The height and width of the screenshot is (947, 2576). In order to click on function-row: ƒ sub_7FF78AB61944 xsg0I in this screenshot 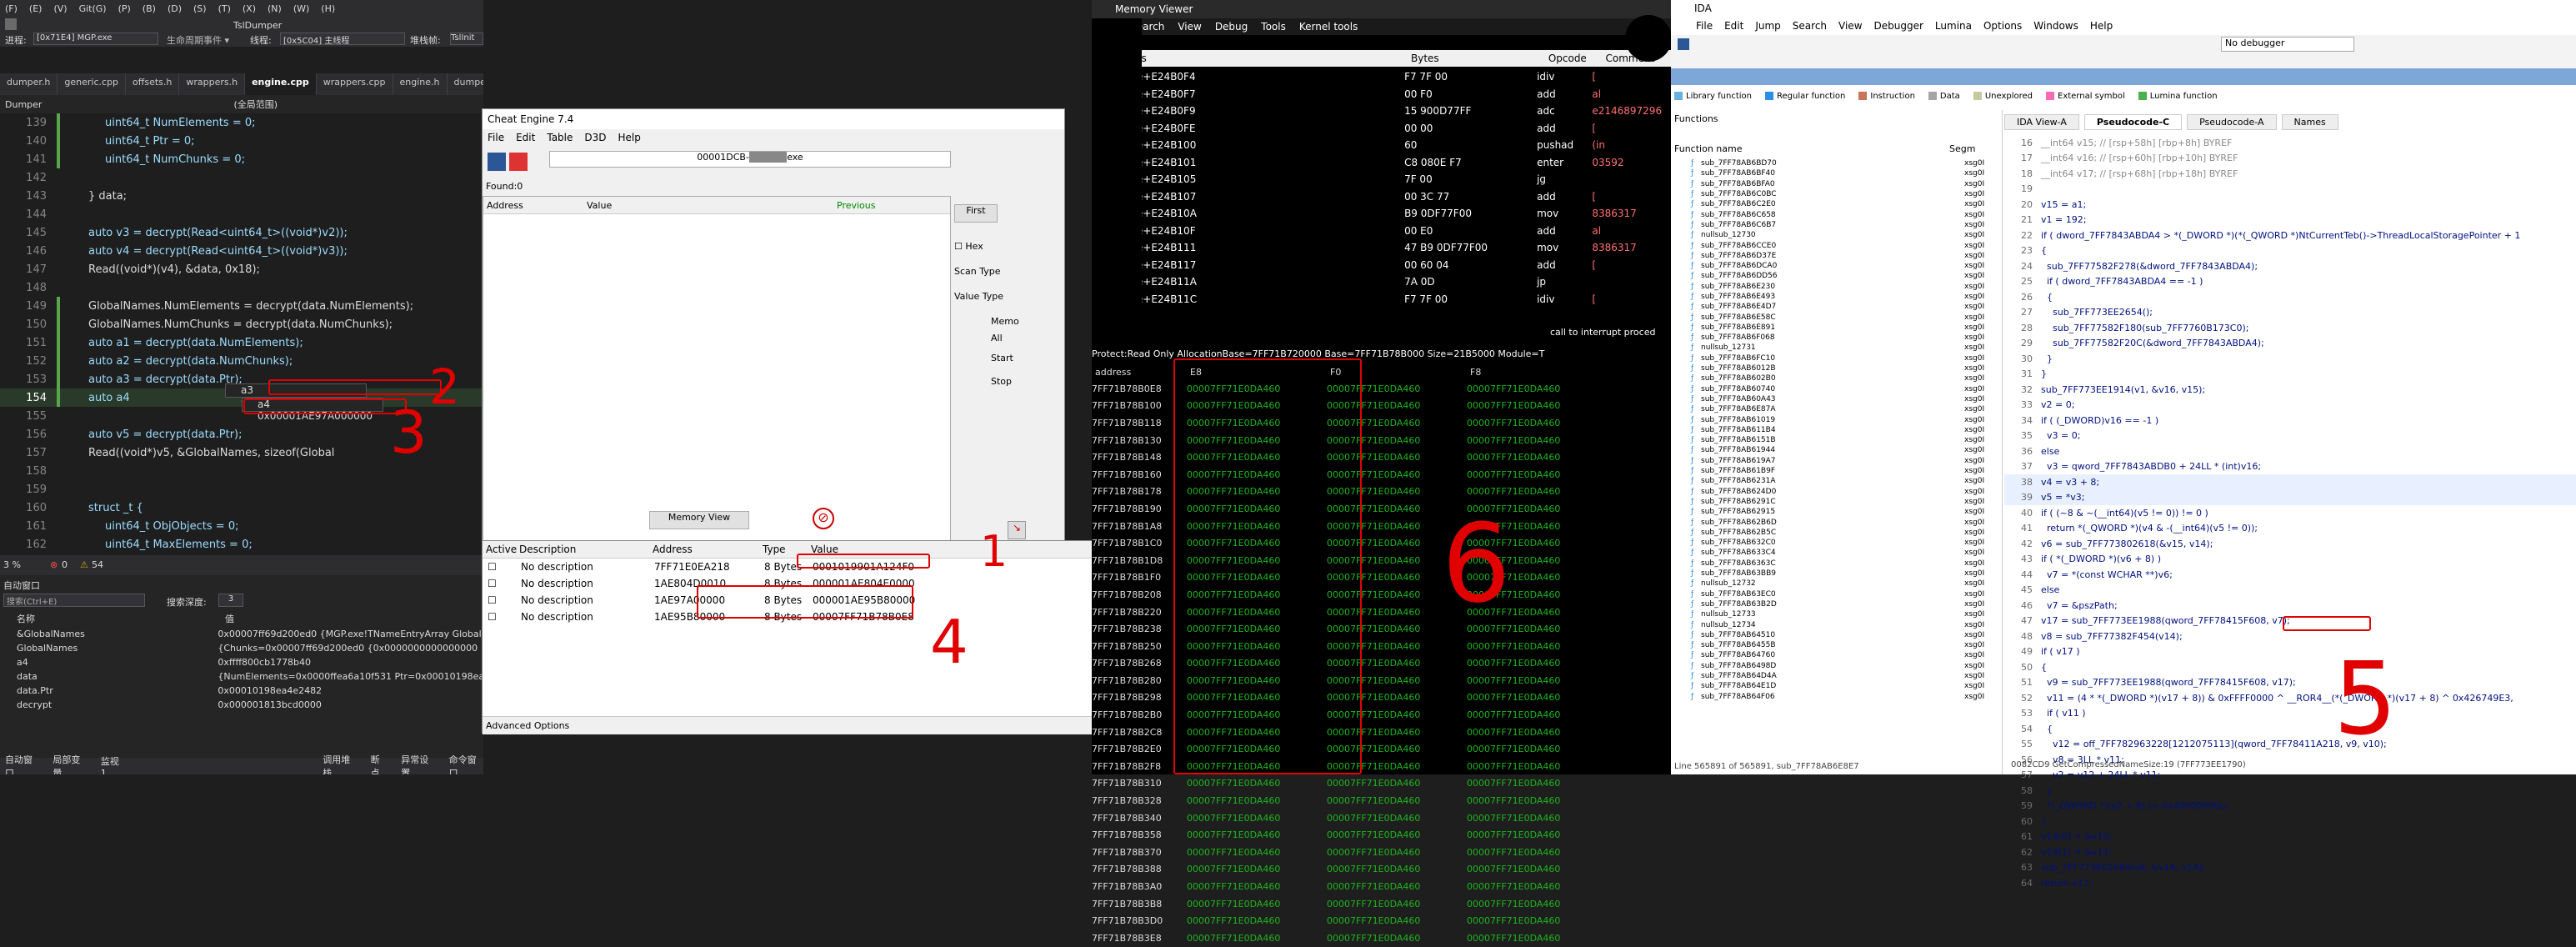, I will do `click(1845, 450)`.